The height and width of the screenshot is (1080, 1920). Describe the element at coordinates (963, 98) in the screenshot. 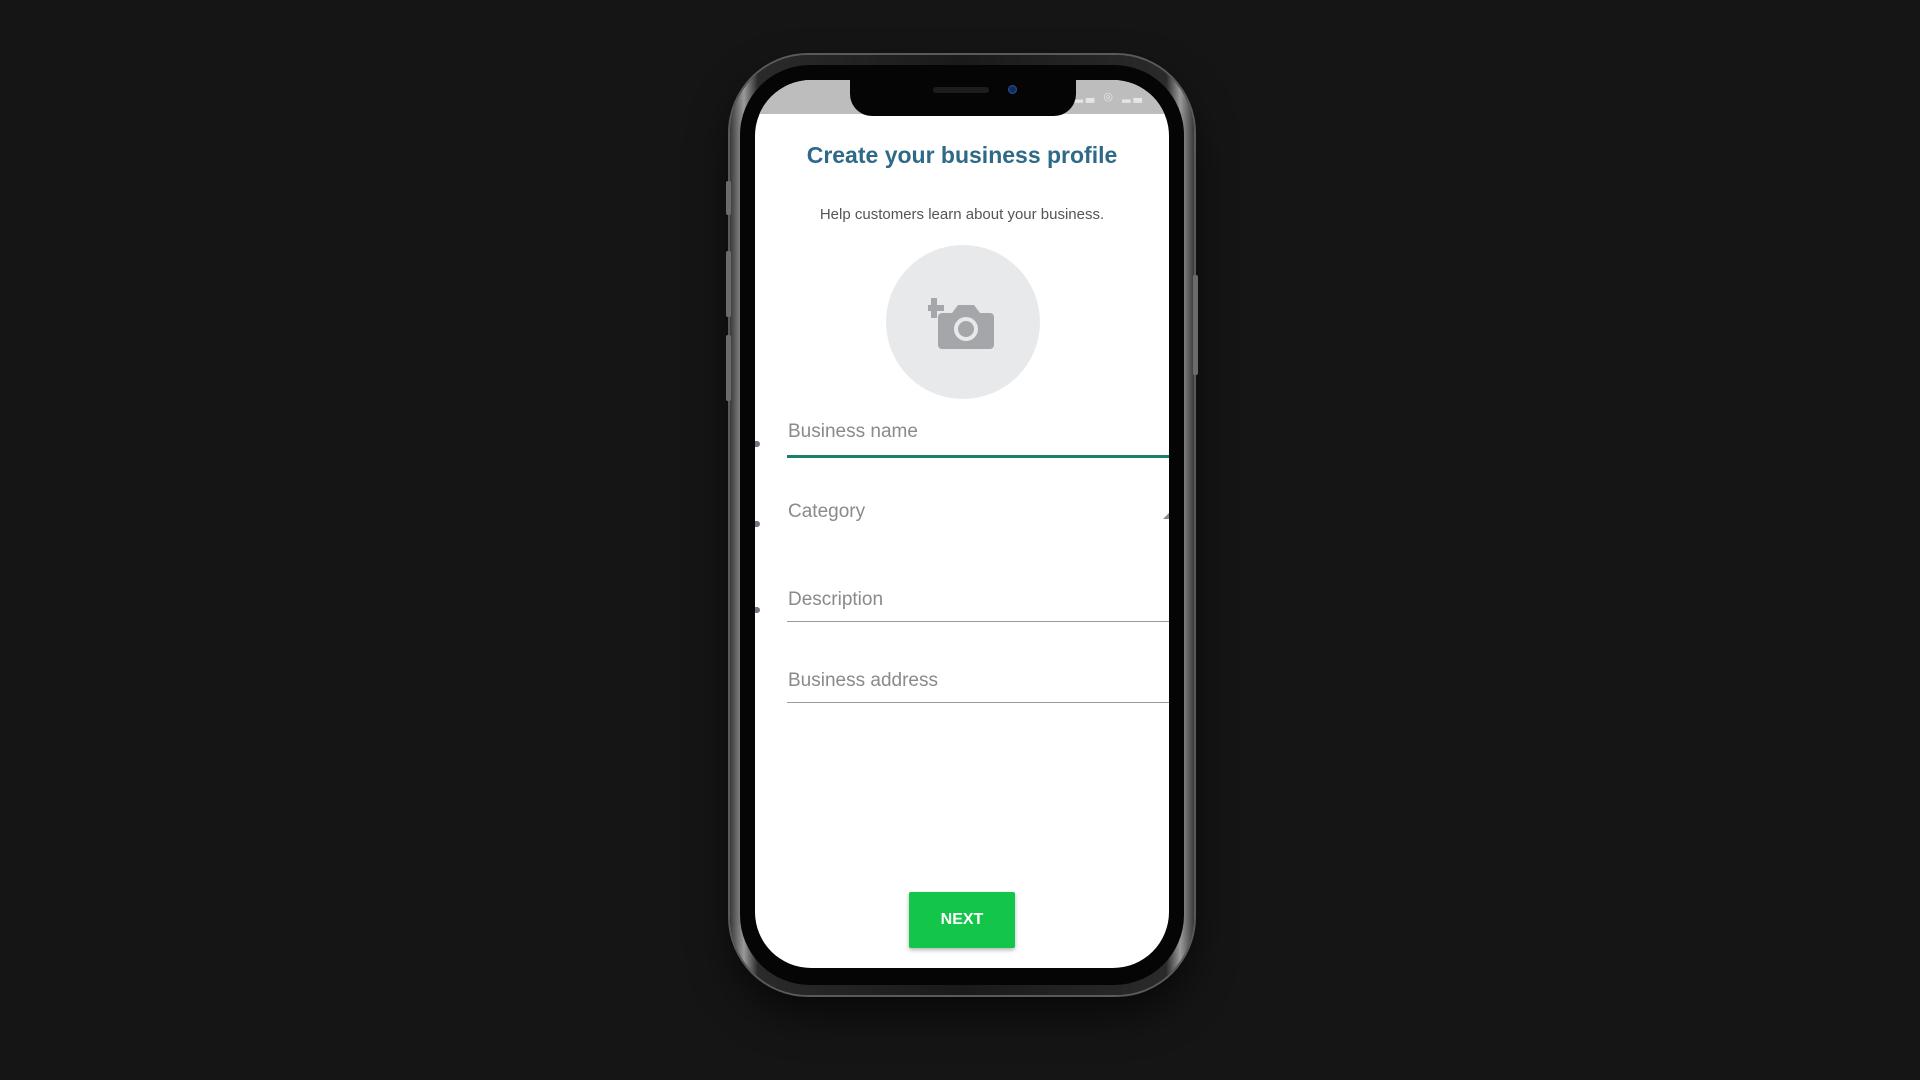

I see `notch` at that location.